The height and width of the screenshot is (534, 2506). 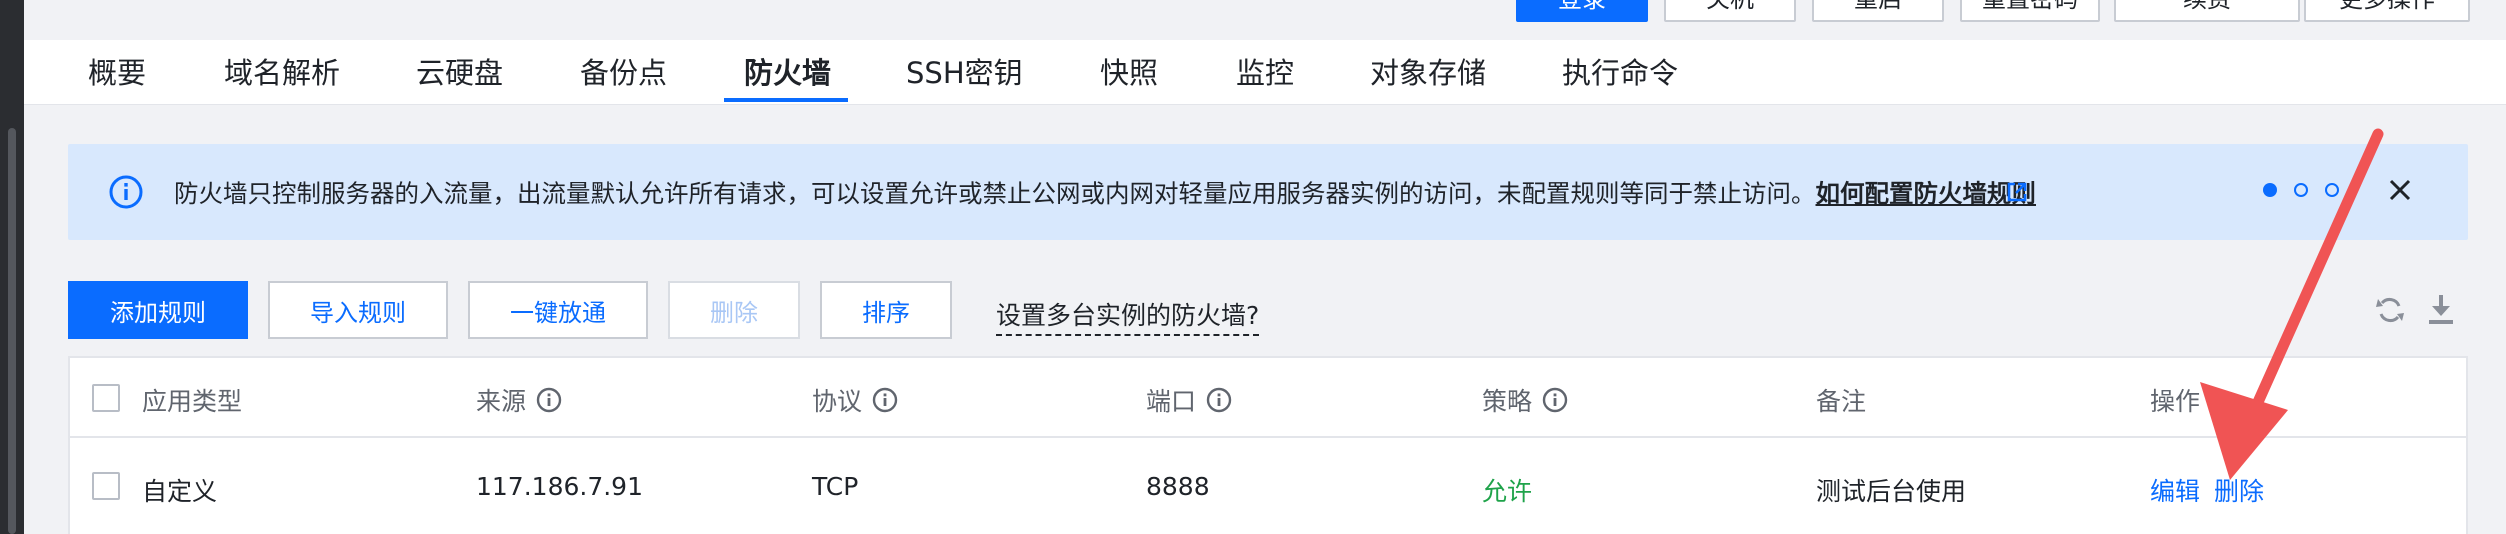 What do you see at coordinates (2017, 192) in the screenshot?
I see `external-link-icon` at bounding box center [2017, 192].